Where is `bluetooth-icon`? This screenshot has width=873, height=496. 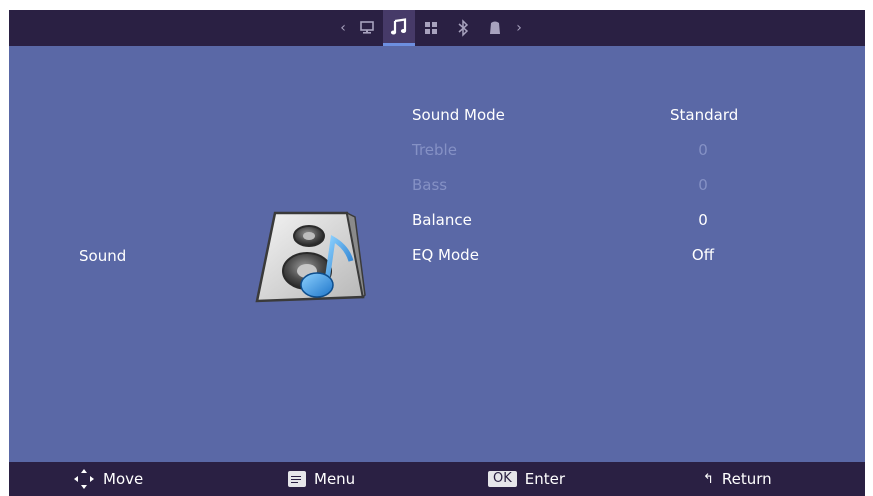 bluetooth-icon is located at coordinates (463, 28).